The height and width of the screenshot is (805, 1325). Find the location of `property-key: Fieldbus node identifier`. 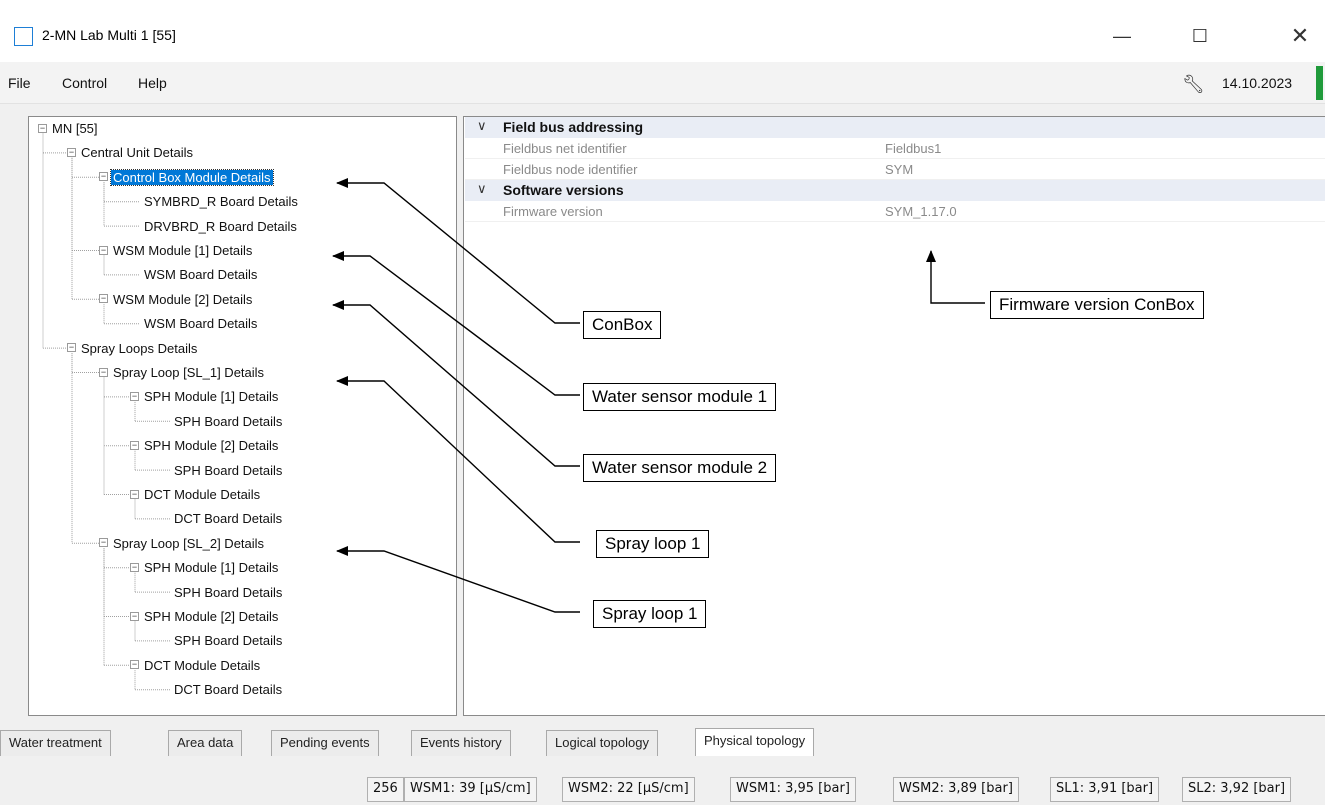

property-key: Fieldbus node identifier is located at coordinates (570, 169).